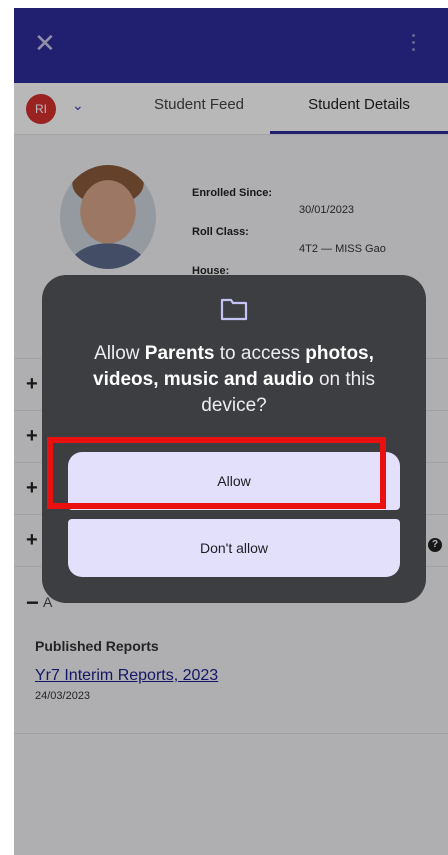  I want to click on allow-highlight-box, so click(216, 473).